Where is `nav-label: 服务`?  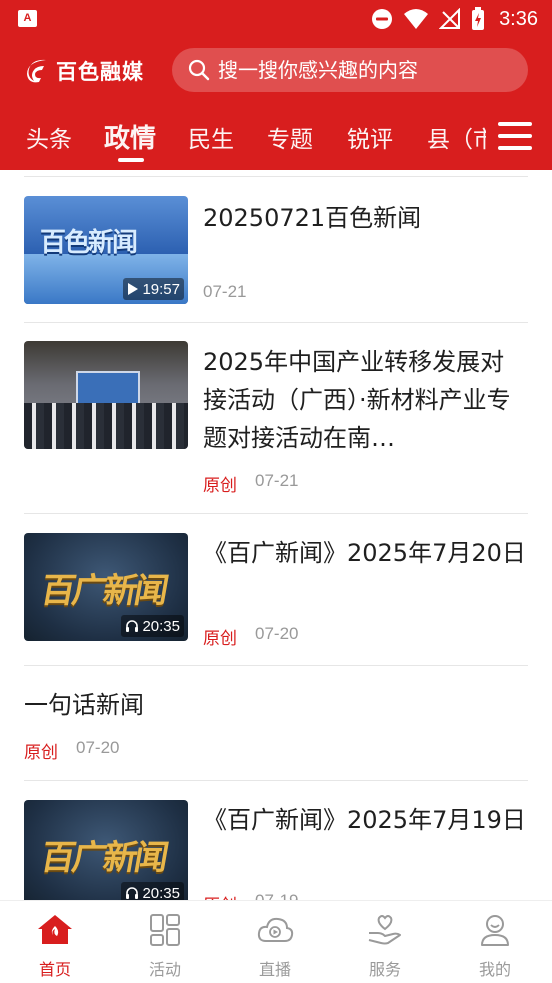 nav-label: 服务 is located at coordinates (384, 969).